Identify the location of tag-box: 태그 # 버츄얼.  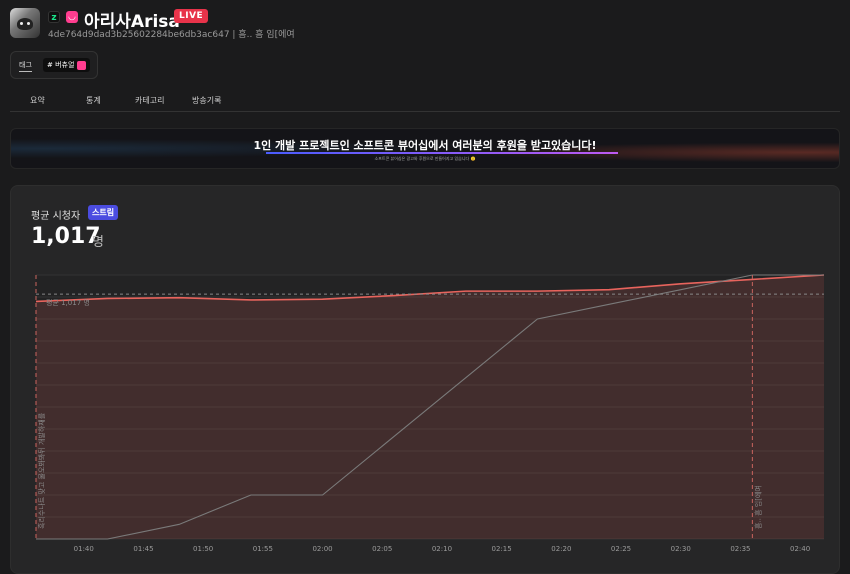
(54, 65).